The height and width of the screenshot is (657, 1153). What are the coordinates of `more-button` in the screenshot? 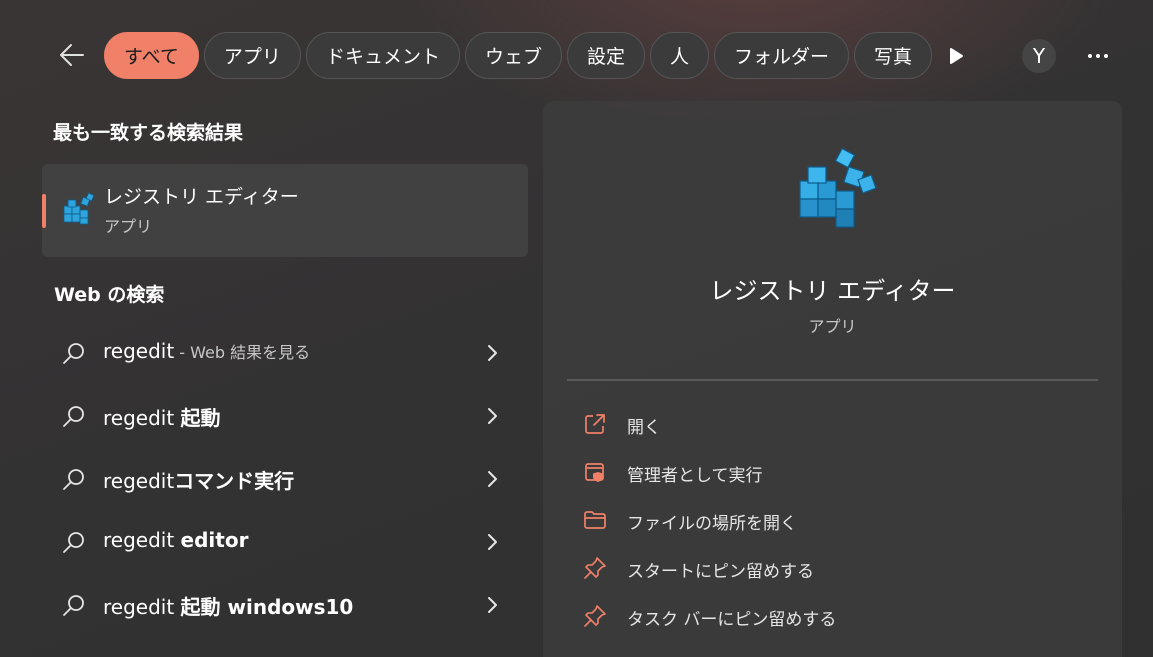 It's located at (1098, 56).